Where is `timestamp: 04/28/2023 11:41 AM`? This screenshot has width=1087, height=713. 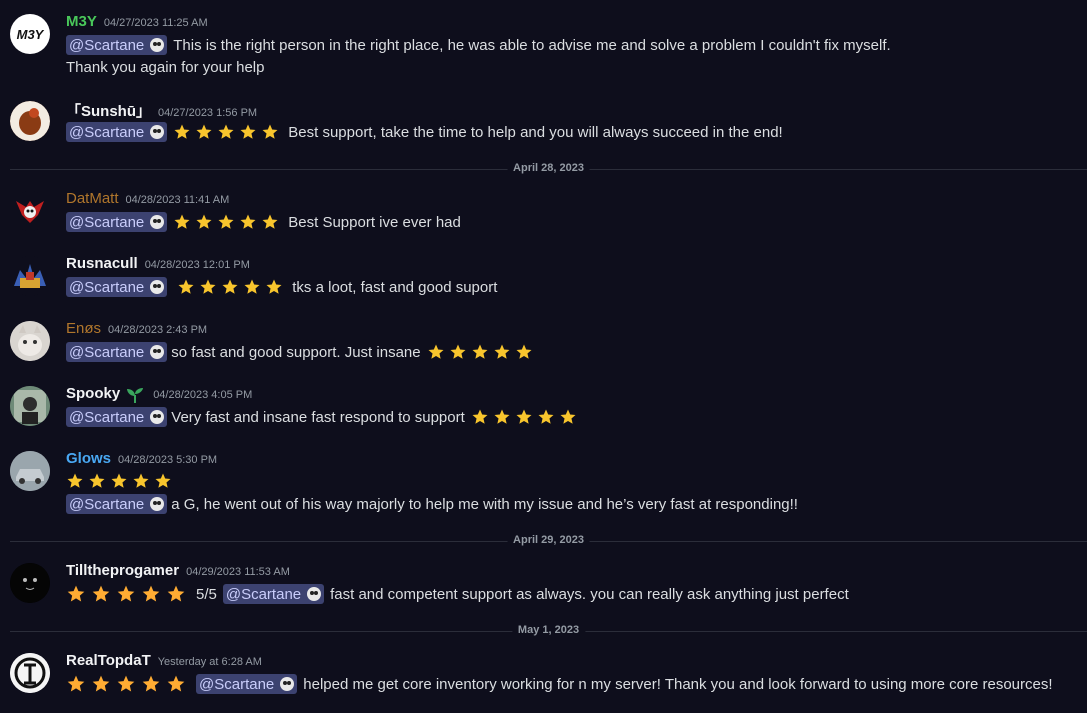
timestamp: 04/28/2023 11:41 AM is located at coordinates (177, 200).